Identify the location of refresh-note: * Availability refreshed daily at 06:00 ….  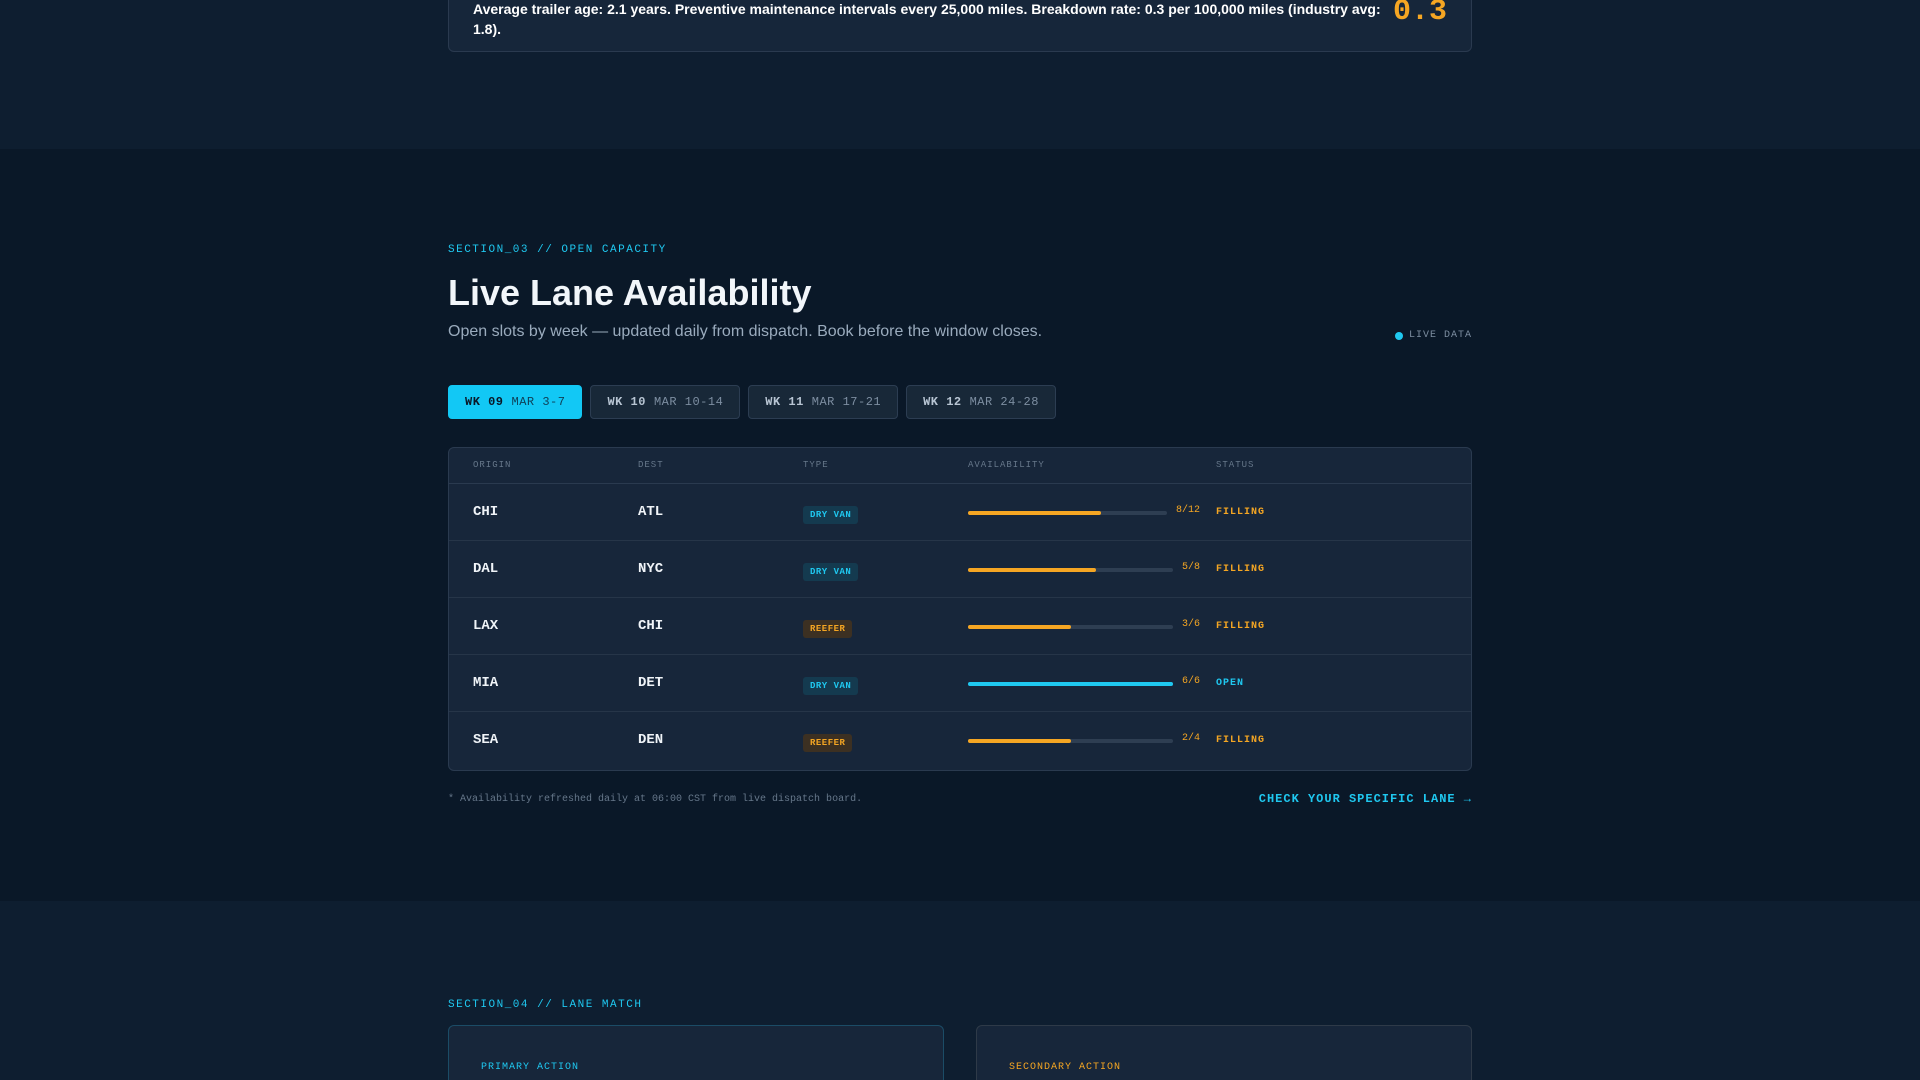
(655, 799).